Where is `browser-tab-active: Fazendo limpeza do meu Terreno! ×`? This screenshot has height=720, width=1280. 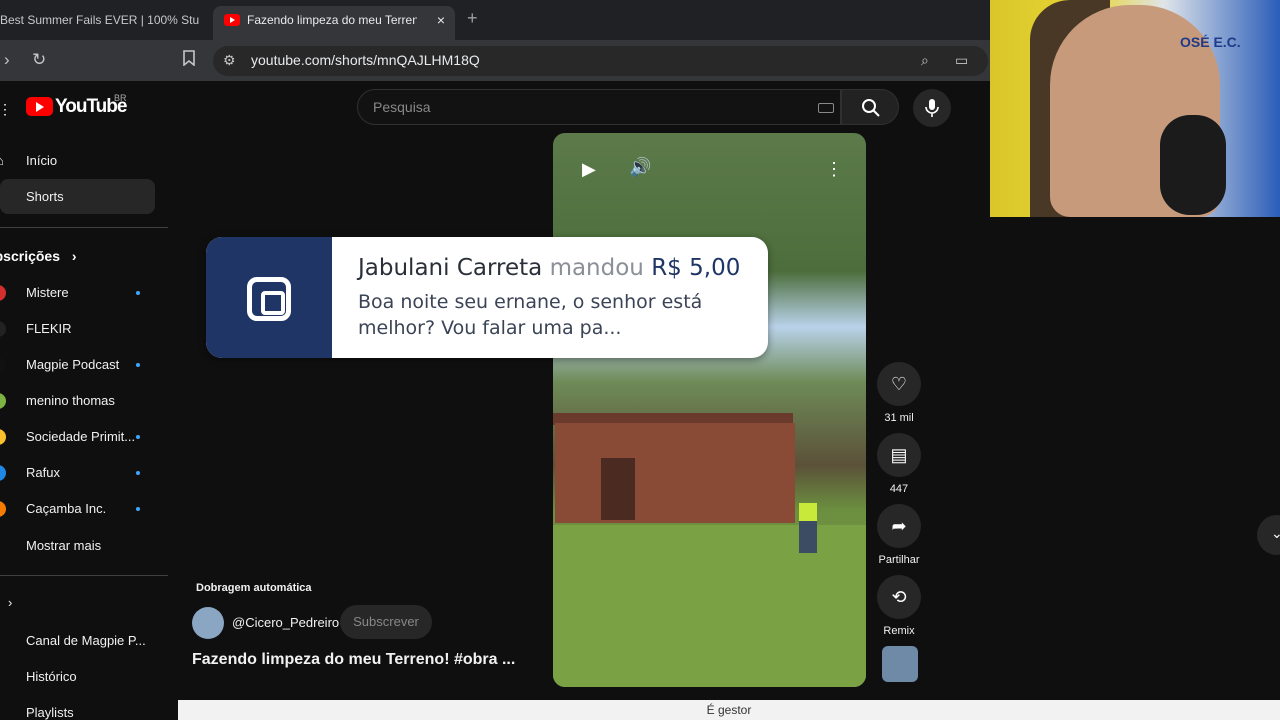
browser-tab-active: Fazendo limpeza do meu Terreno! × is located at coordinates (334, 23).